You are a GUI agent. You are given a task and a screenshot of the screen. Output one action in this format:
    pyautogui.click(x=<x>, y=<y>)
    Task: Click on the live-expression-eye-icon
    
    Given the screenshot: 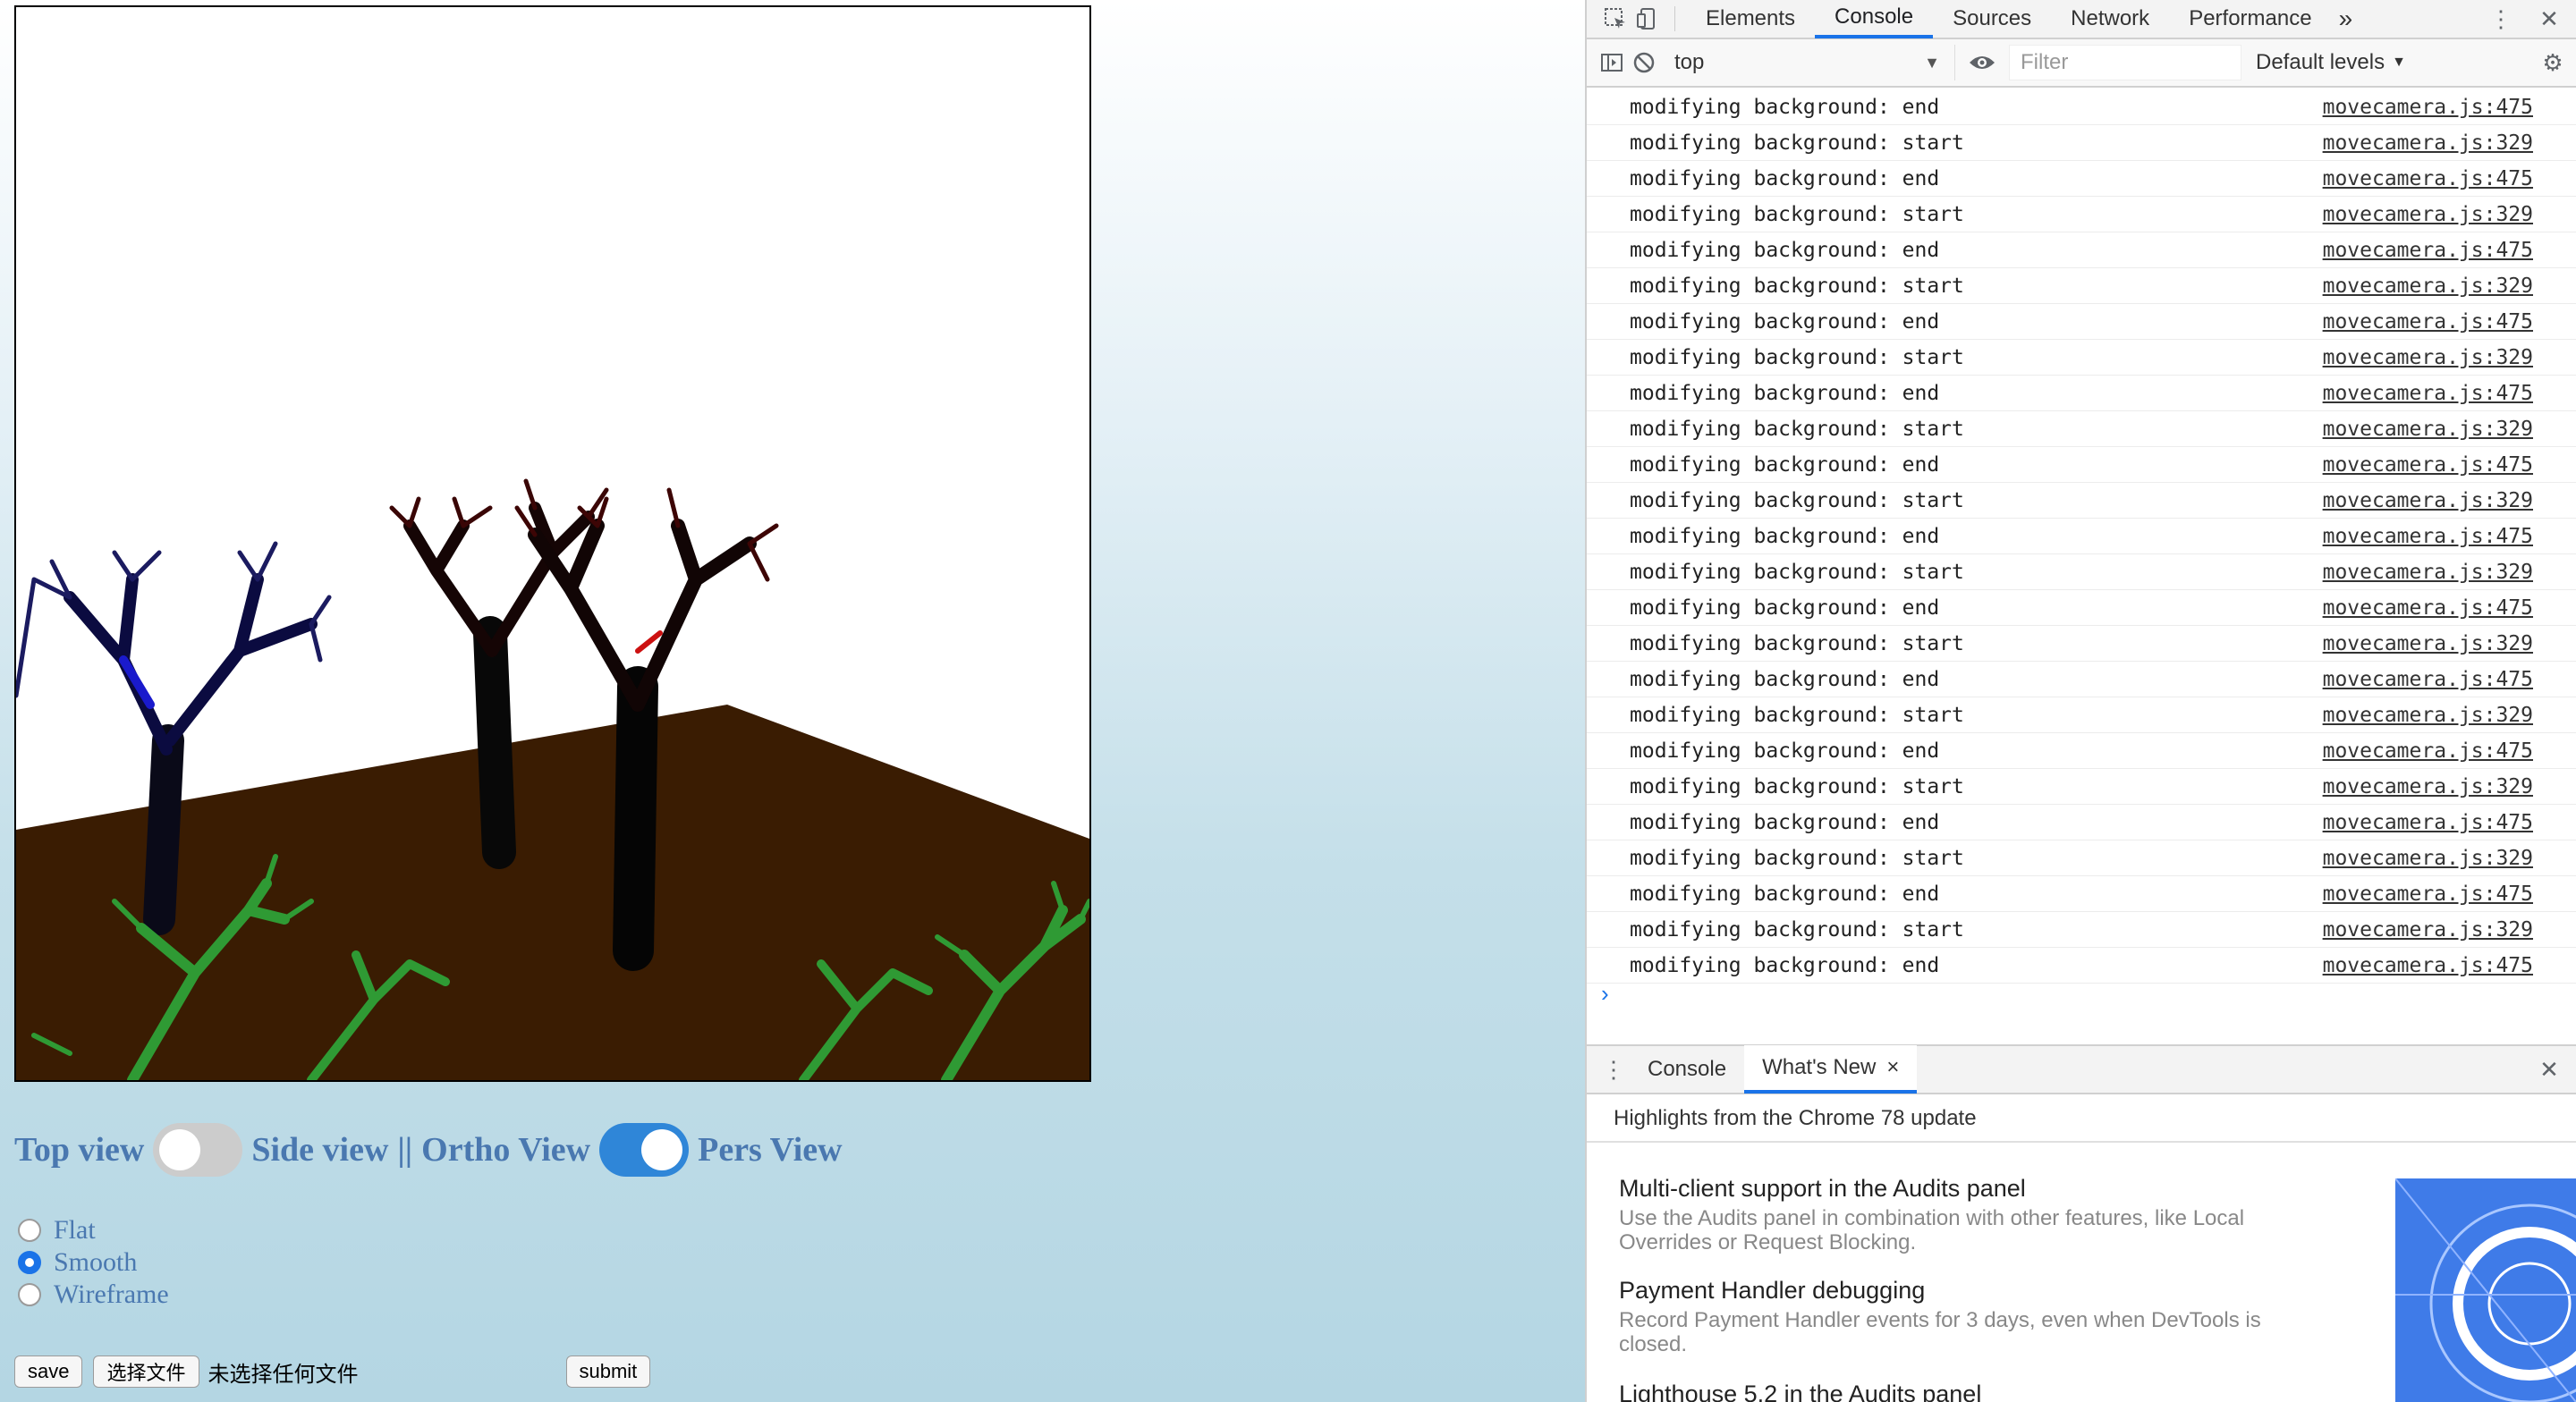 What is the action you would take?
    pyautogui.click(x=1982, y=63)
    